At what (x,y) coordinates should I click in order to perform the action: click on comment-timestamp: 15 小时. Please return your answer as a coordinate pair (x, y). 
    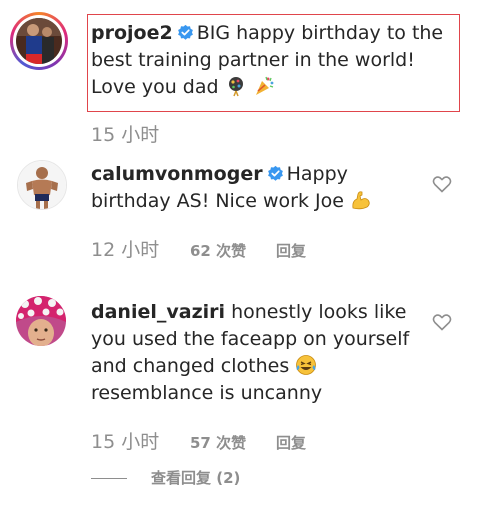
    Looking at the image, I should click on (125, 442).